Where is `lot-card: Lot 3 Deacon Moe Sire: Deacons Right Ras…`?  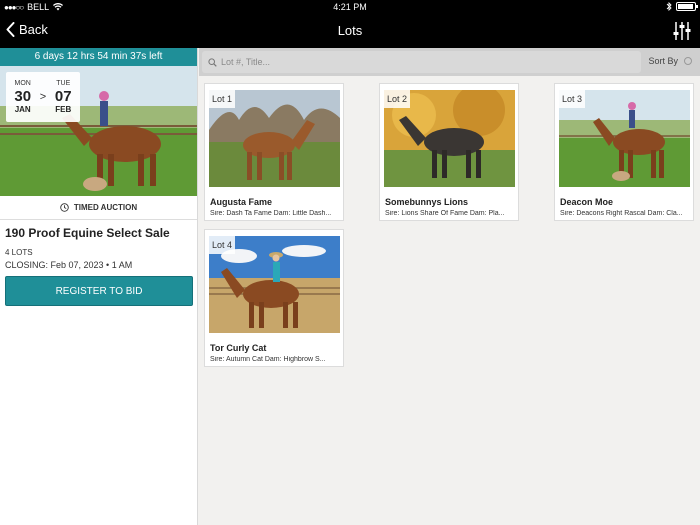 lot-card: Lot 3 Deacon Moe Sire: Deacons Right Ras… is located at coordinates (624, 152).